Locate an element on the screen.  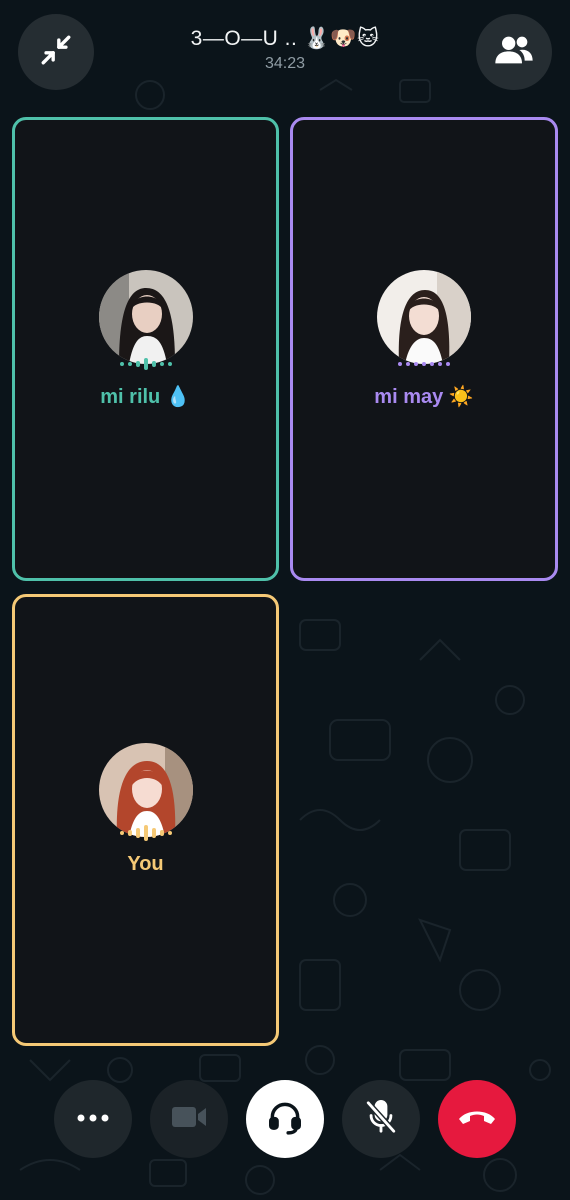
video-toggle-button is located at coordinates (189, 1119).